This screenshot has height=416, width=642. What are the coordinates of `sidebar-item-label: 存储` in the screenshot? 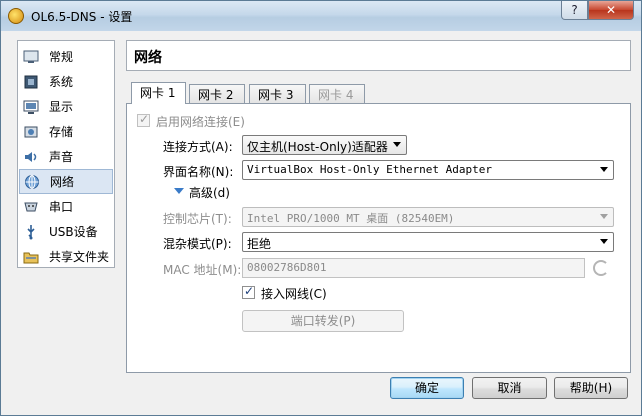 It's located at (61, 132).